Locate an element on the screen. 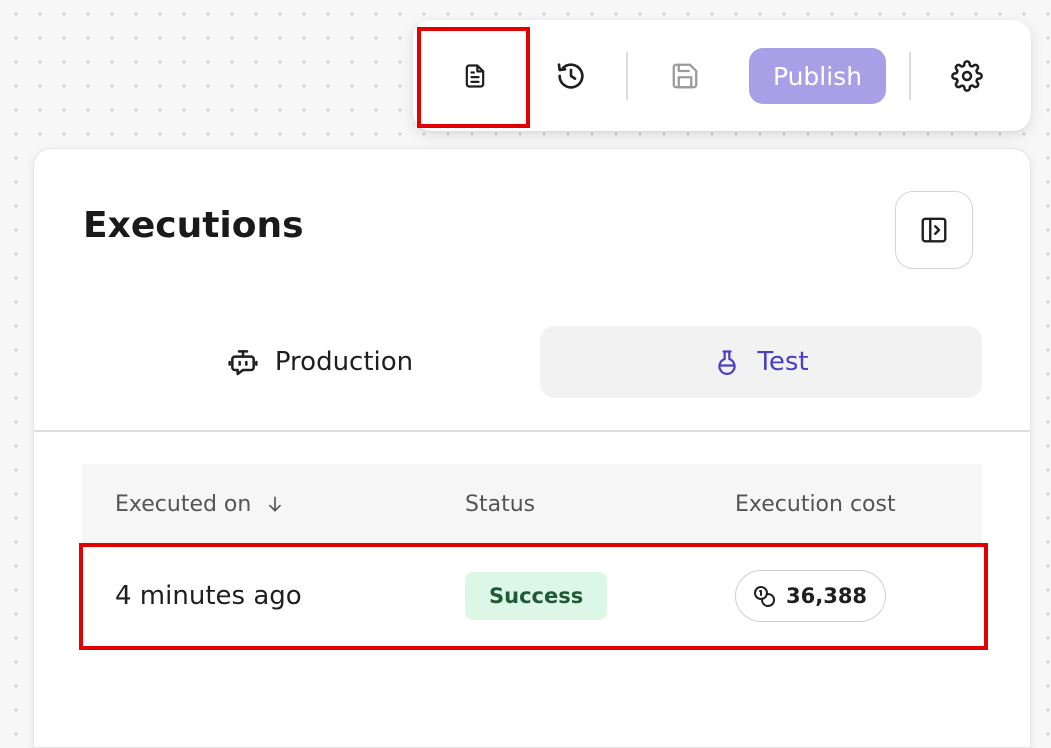 This screenshot has height=748, width=1051. panel-right-icon is located at coordinates (934, 230).